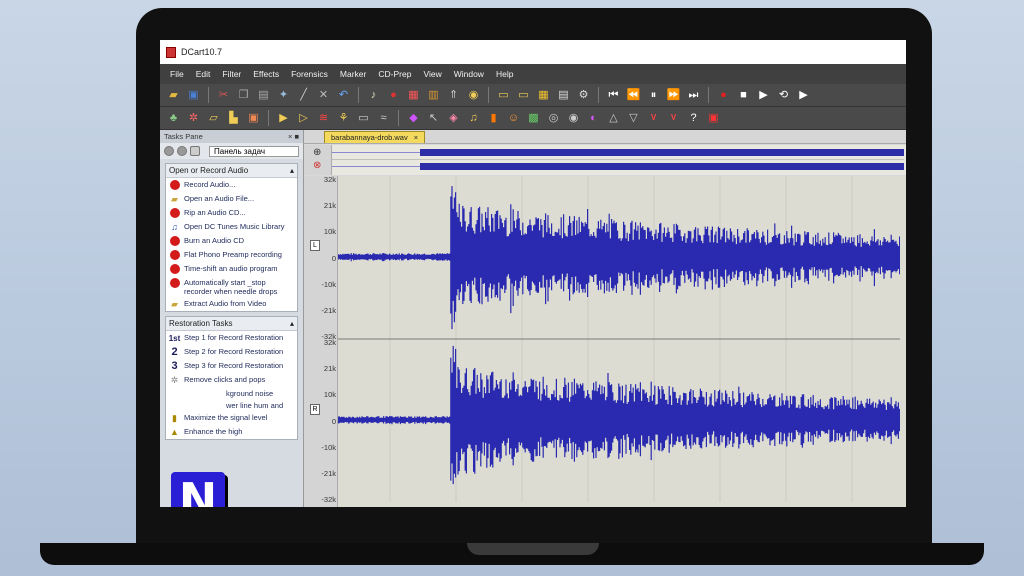 This screenshot has height=576, width=1024. Describe the element at coordinates (533, 118) in the screenshot. I see `picture-icon: ▩` at that location.